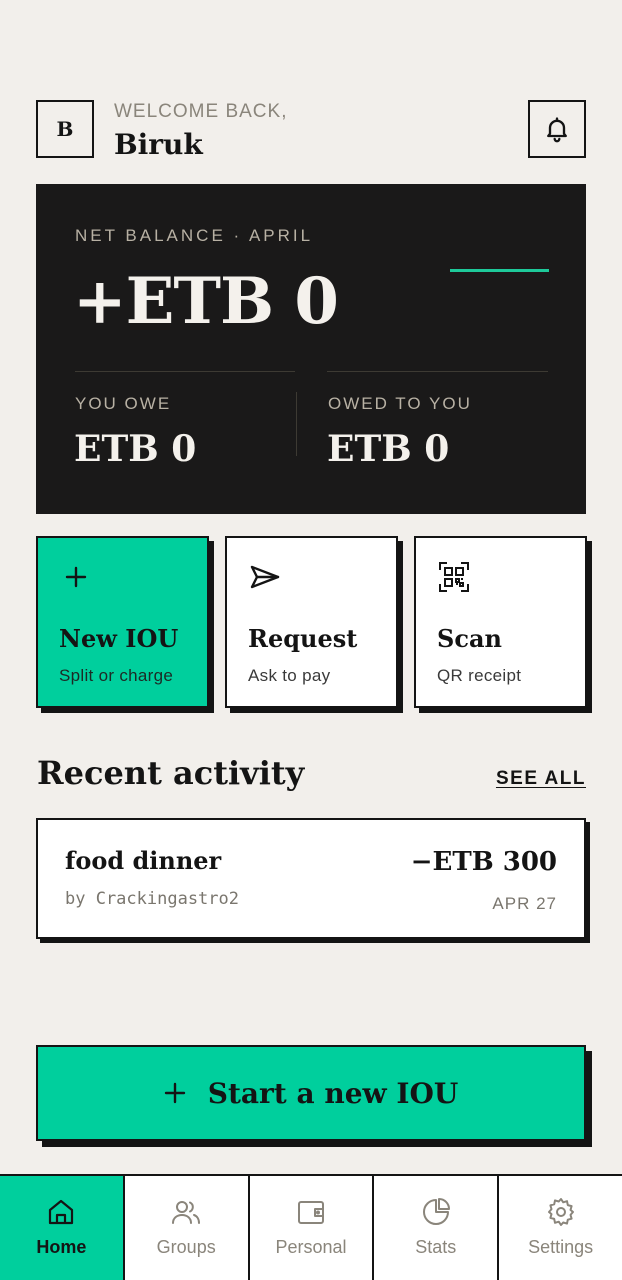 The width and height of the screenshot is (622, 1280). I want to click on gear-icon, so click(560, 1212).